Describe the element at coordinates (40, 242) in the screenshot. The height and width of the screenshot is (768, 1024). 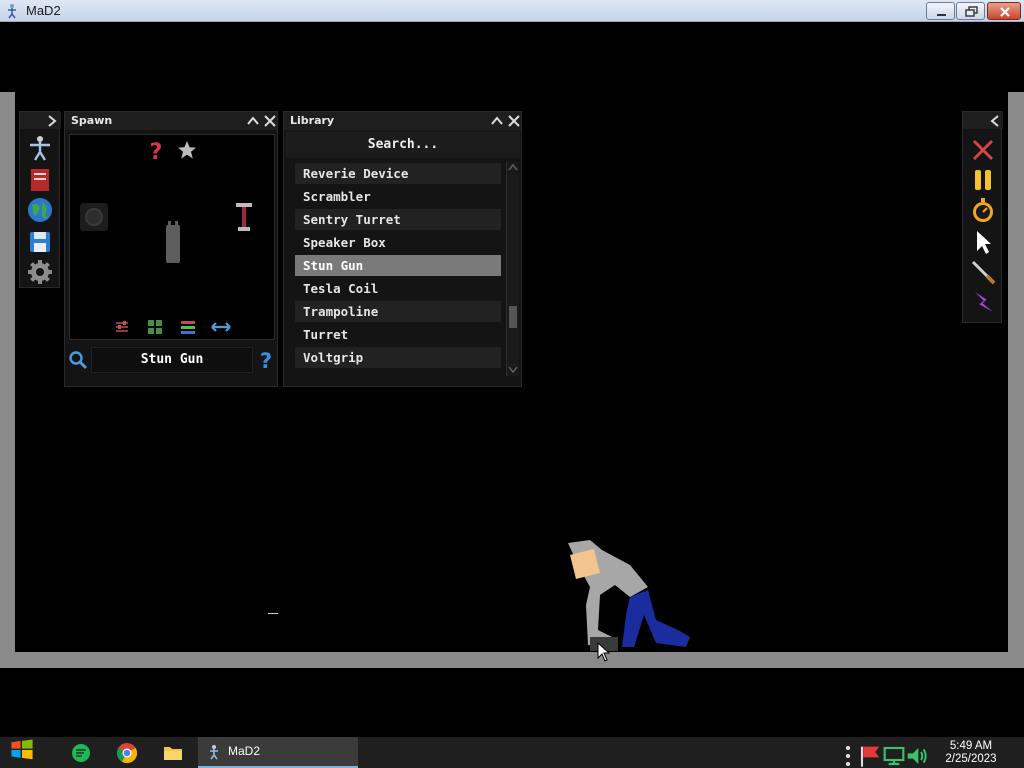
I see `save-icon` at that location.